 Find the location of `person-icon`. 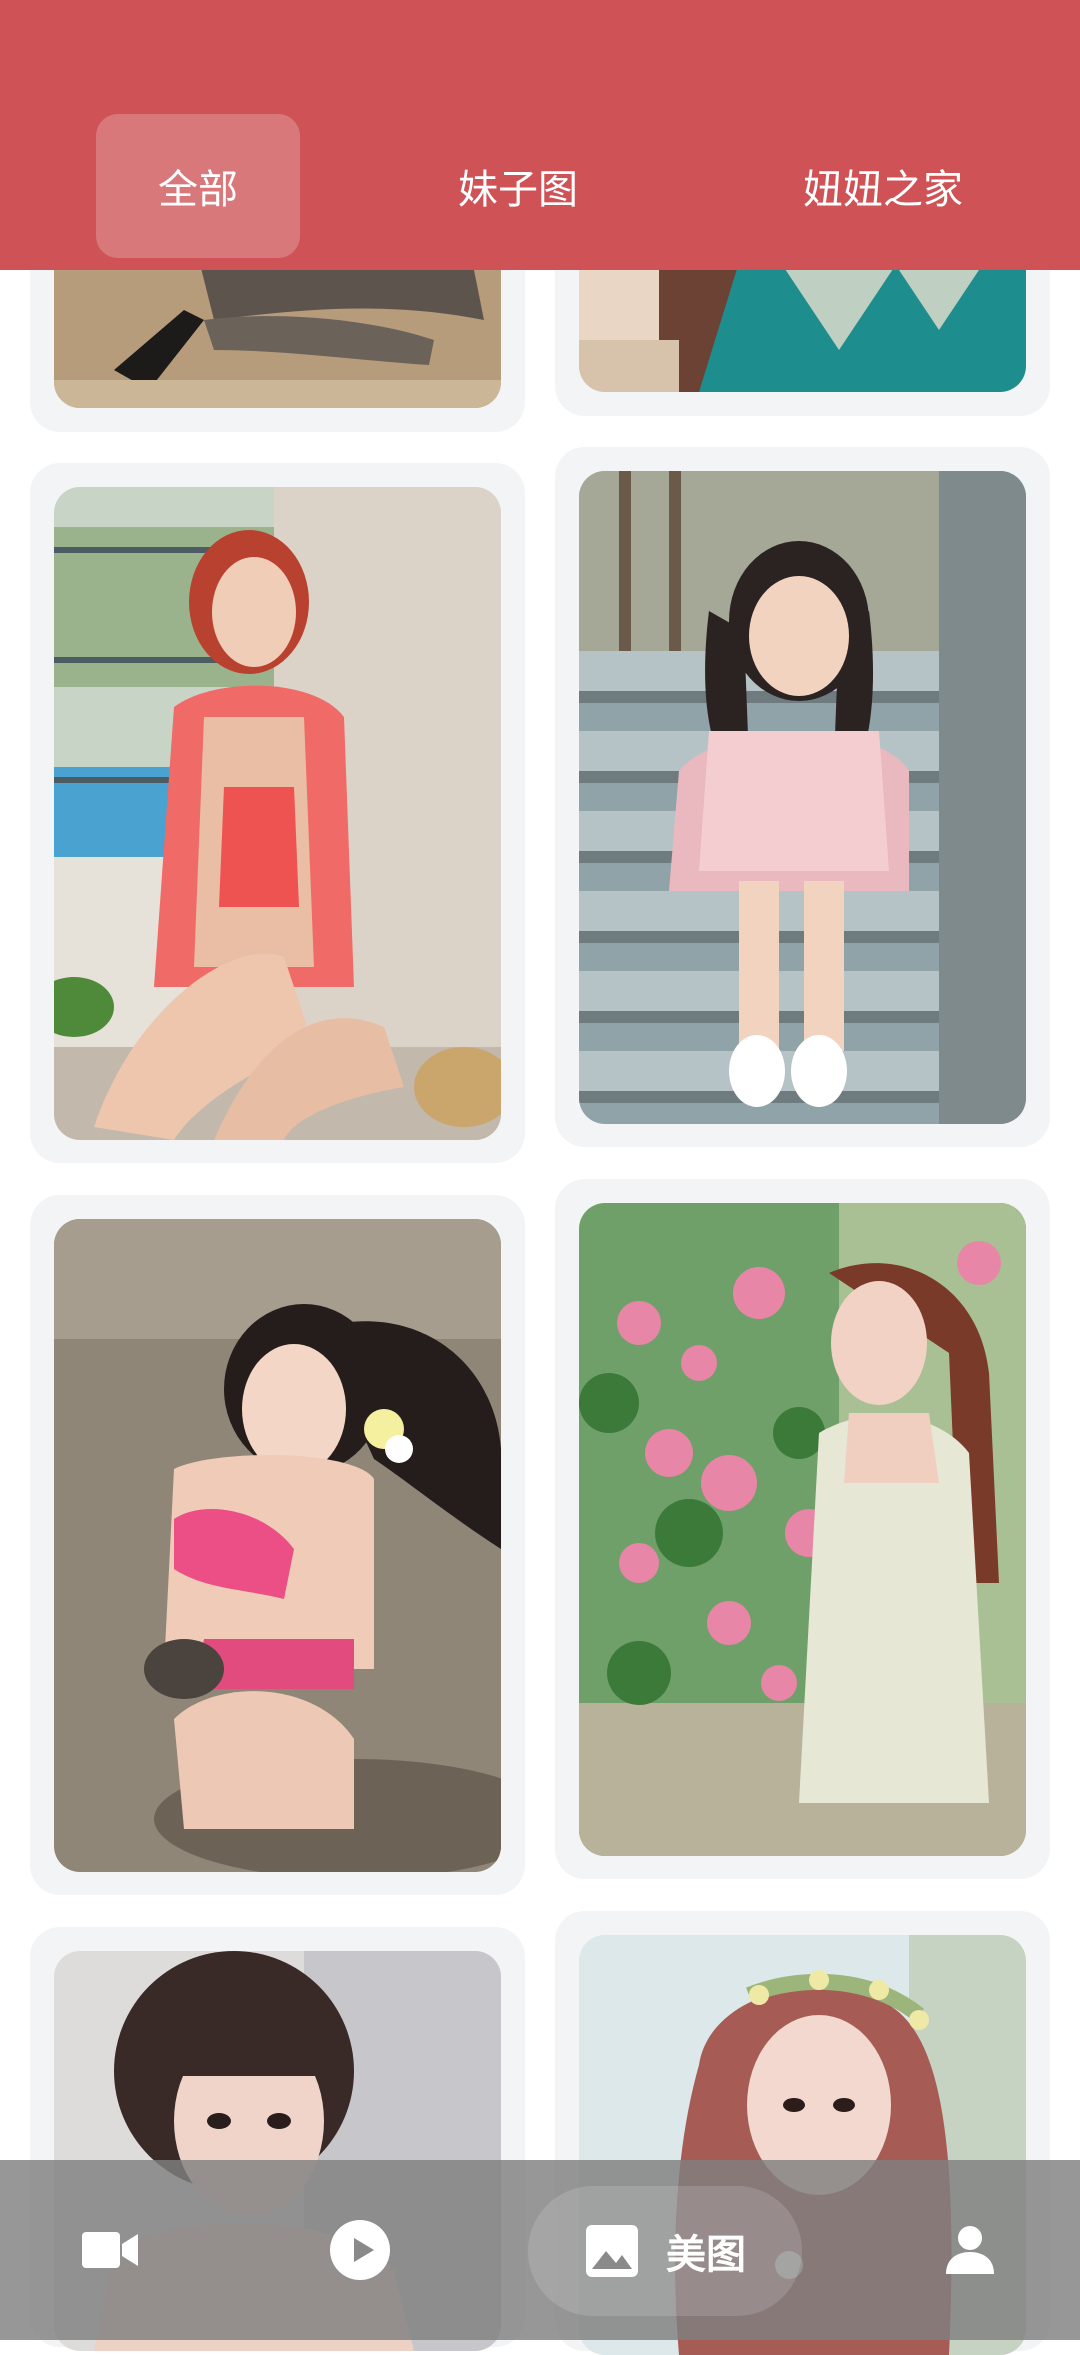

person-icon is located at coordinates (970, 2250).